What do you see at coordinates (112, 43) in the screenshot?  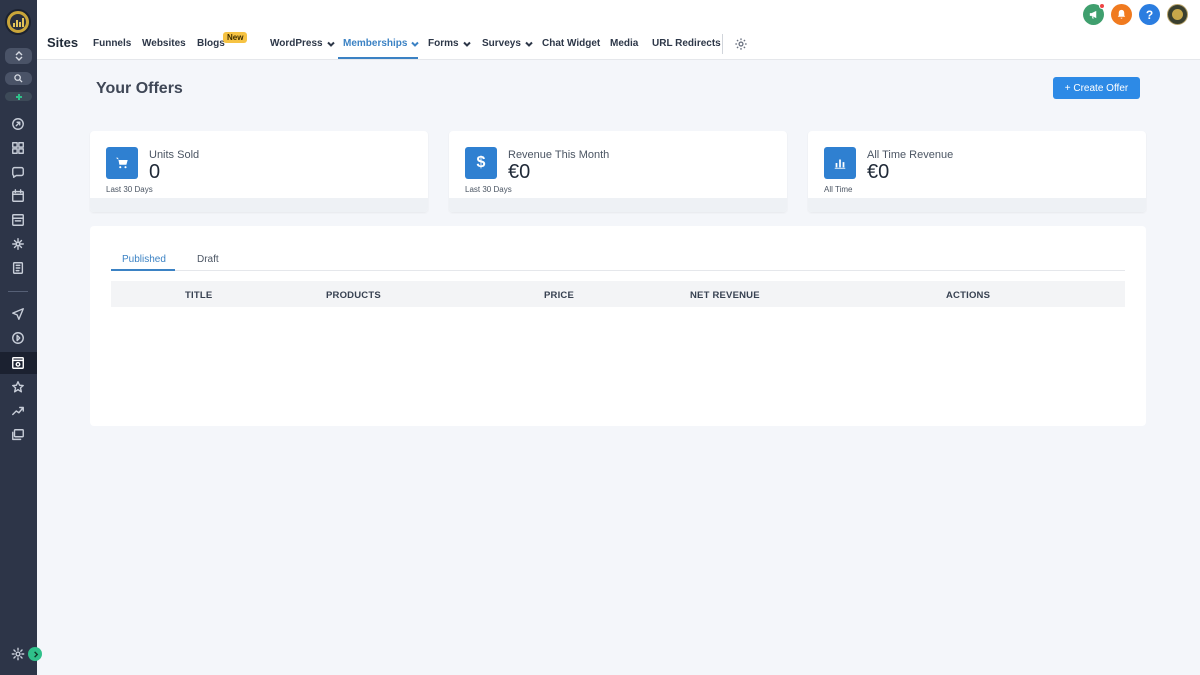 I see `tab-funnels: Funnels` at bounding box center [112, 43].